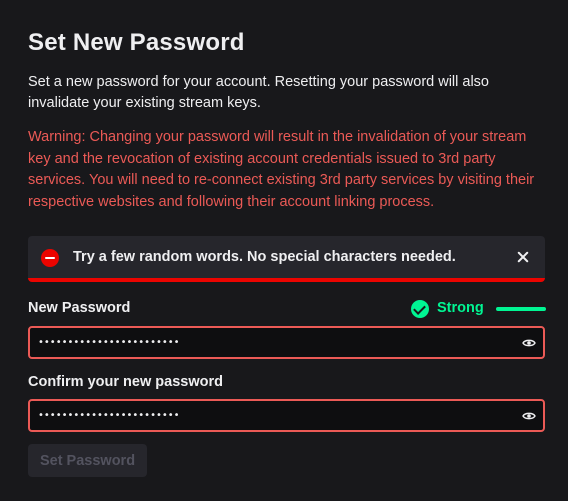 The image size is (568, 501). Describe the element at coordinates (521, 309) in the screenshot. I see `strength-bar` at that location.